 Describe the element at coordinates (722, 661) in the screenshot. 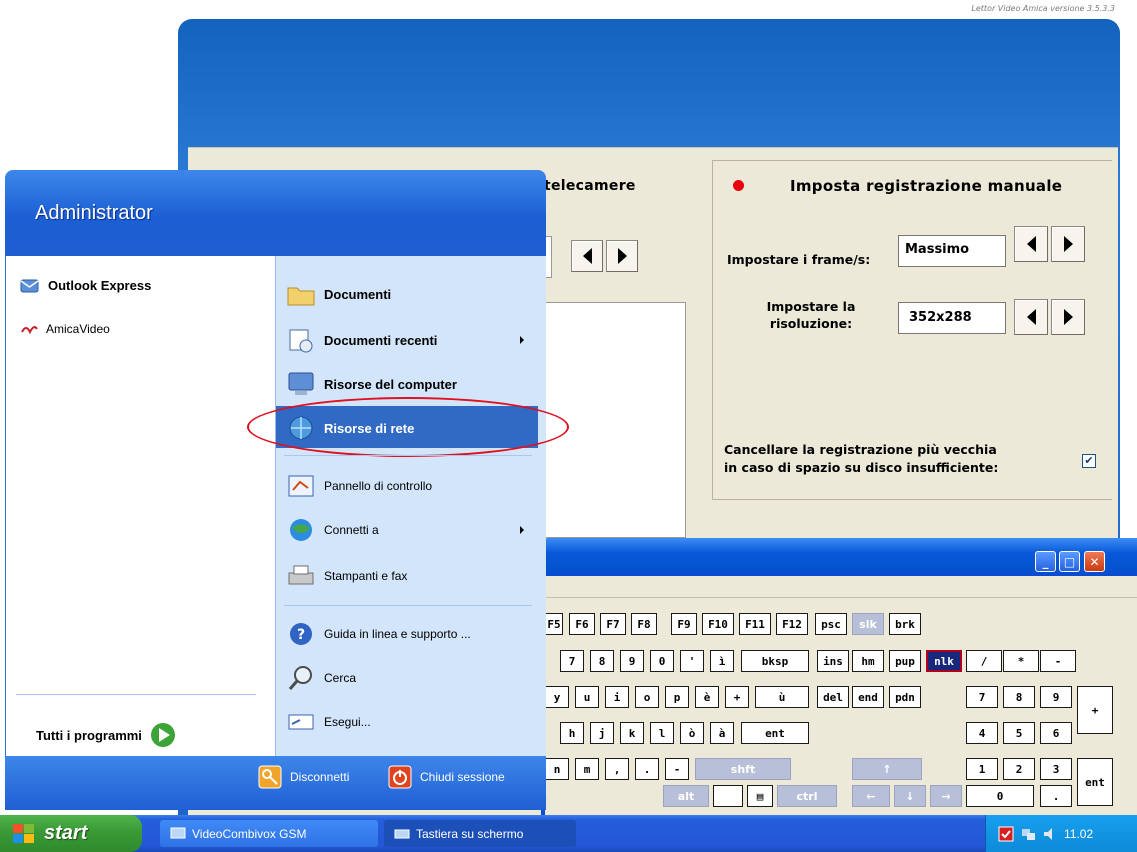

I see `key-ì: ì` at that location.